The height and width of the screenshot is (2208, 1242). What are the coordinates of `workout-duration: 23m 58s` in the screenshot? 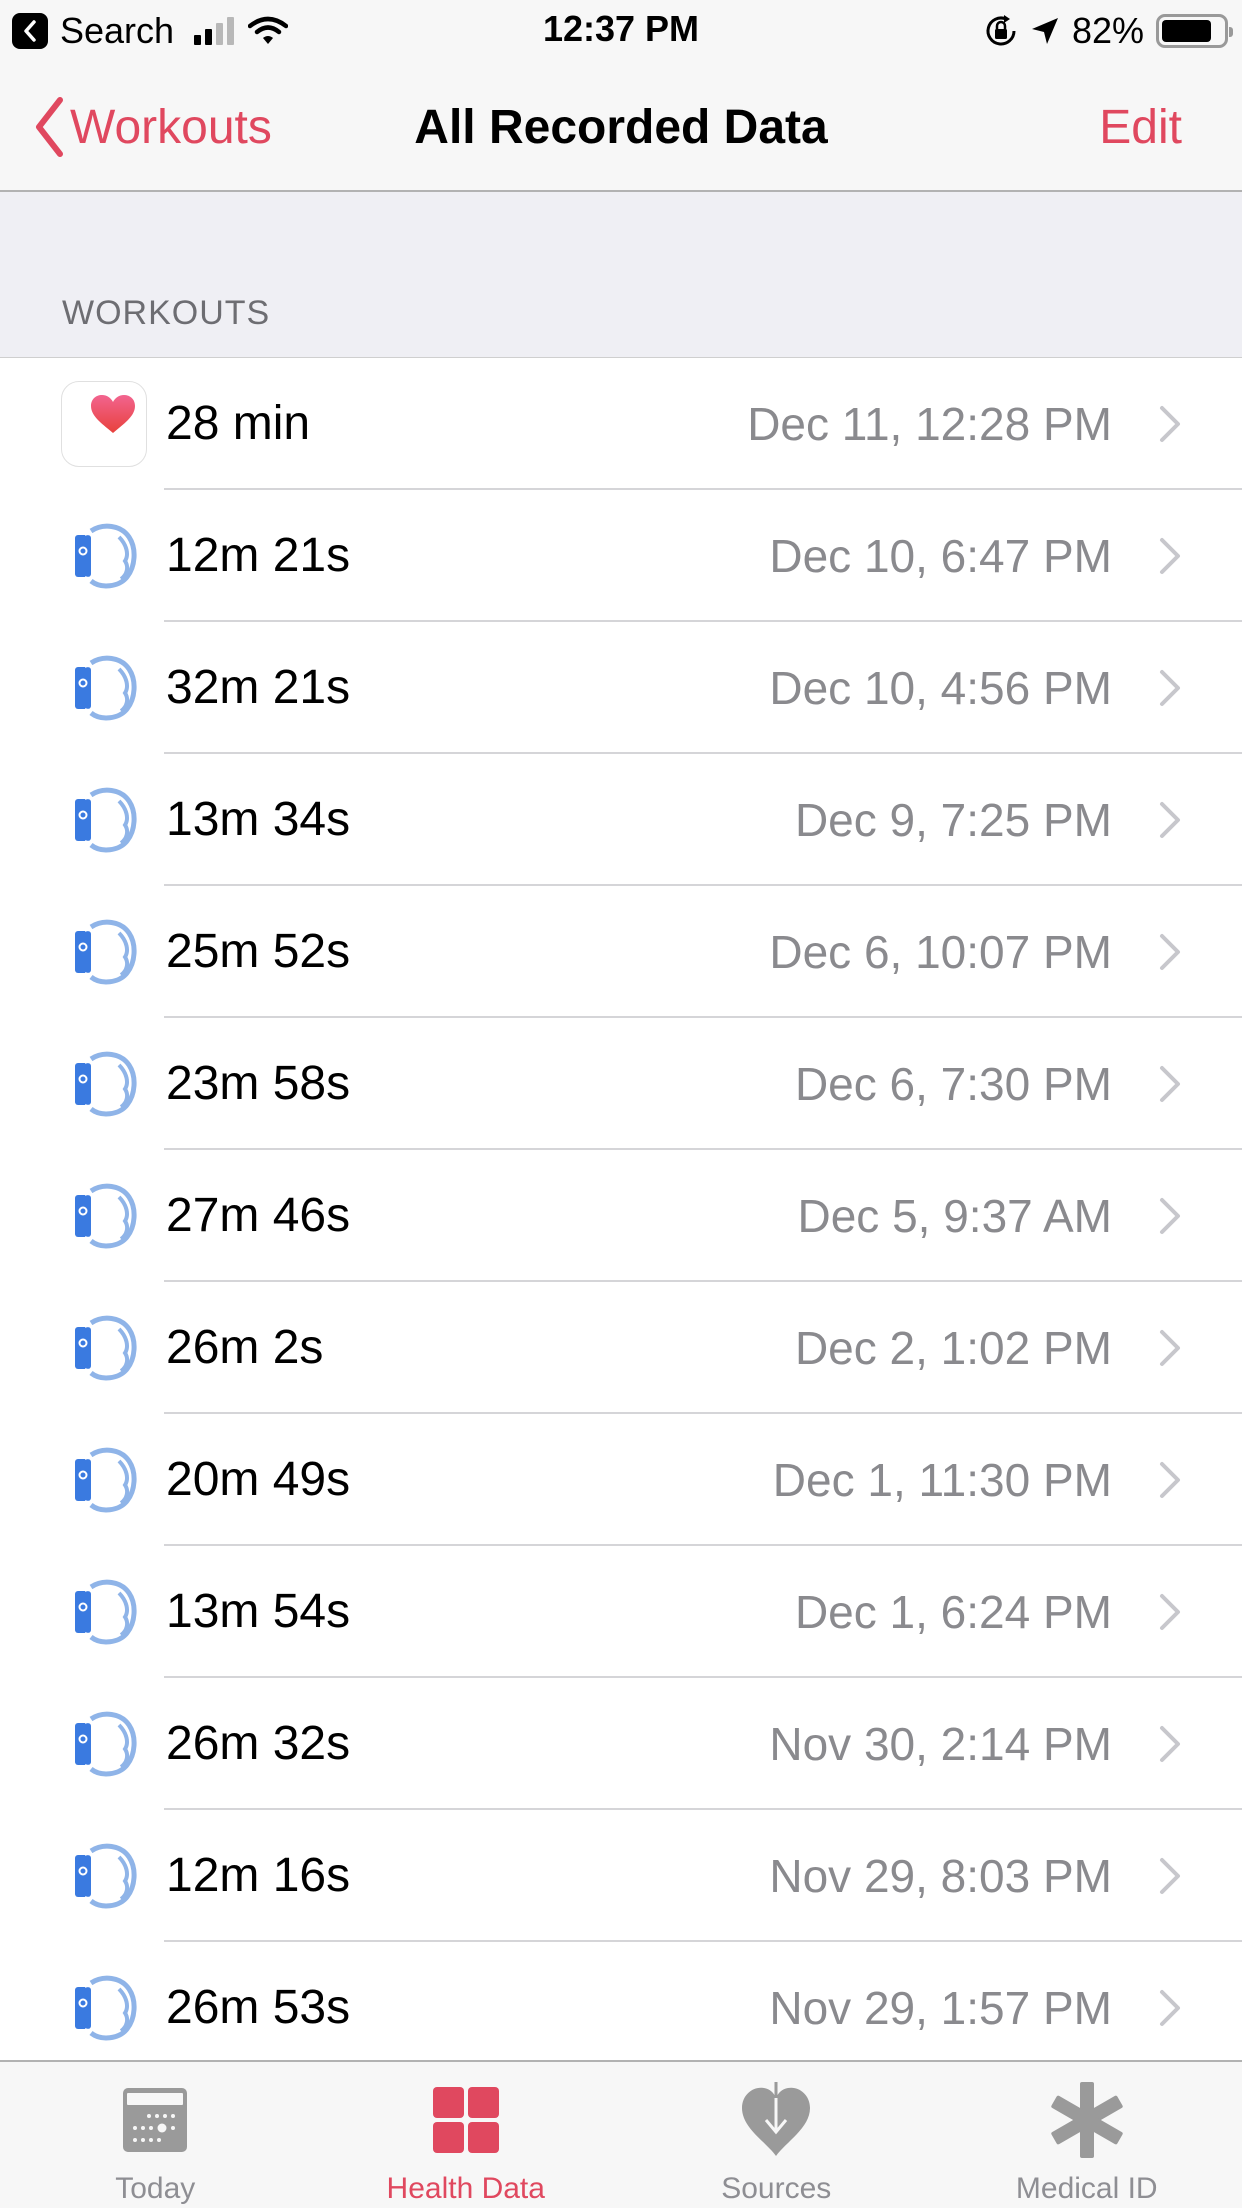 It's located at (258, 1083).